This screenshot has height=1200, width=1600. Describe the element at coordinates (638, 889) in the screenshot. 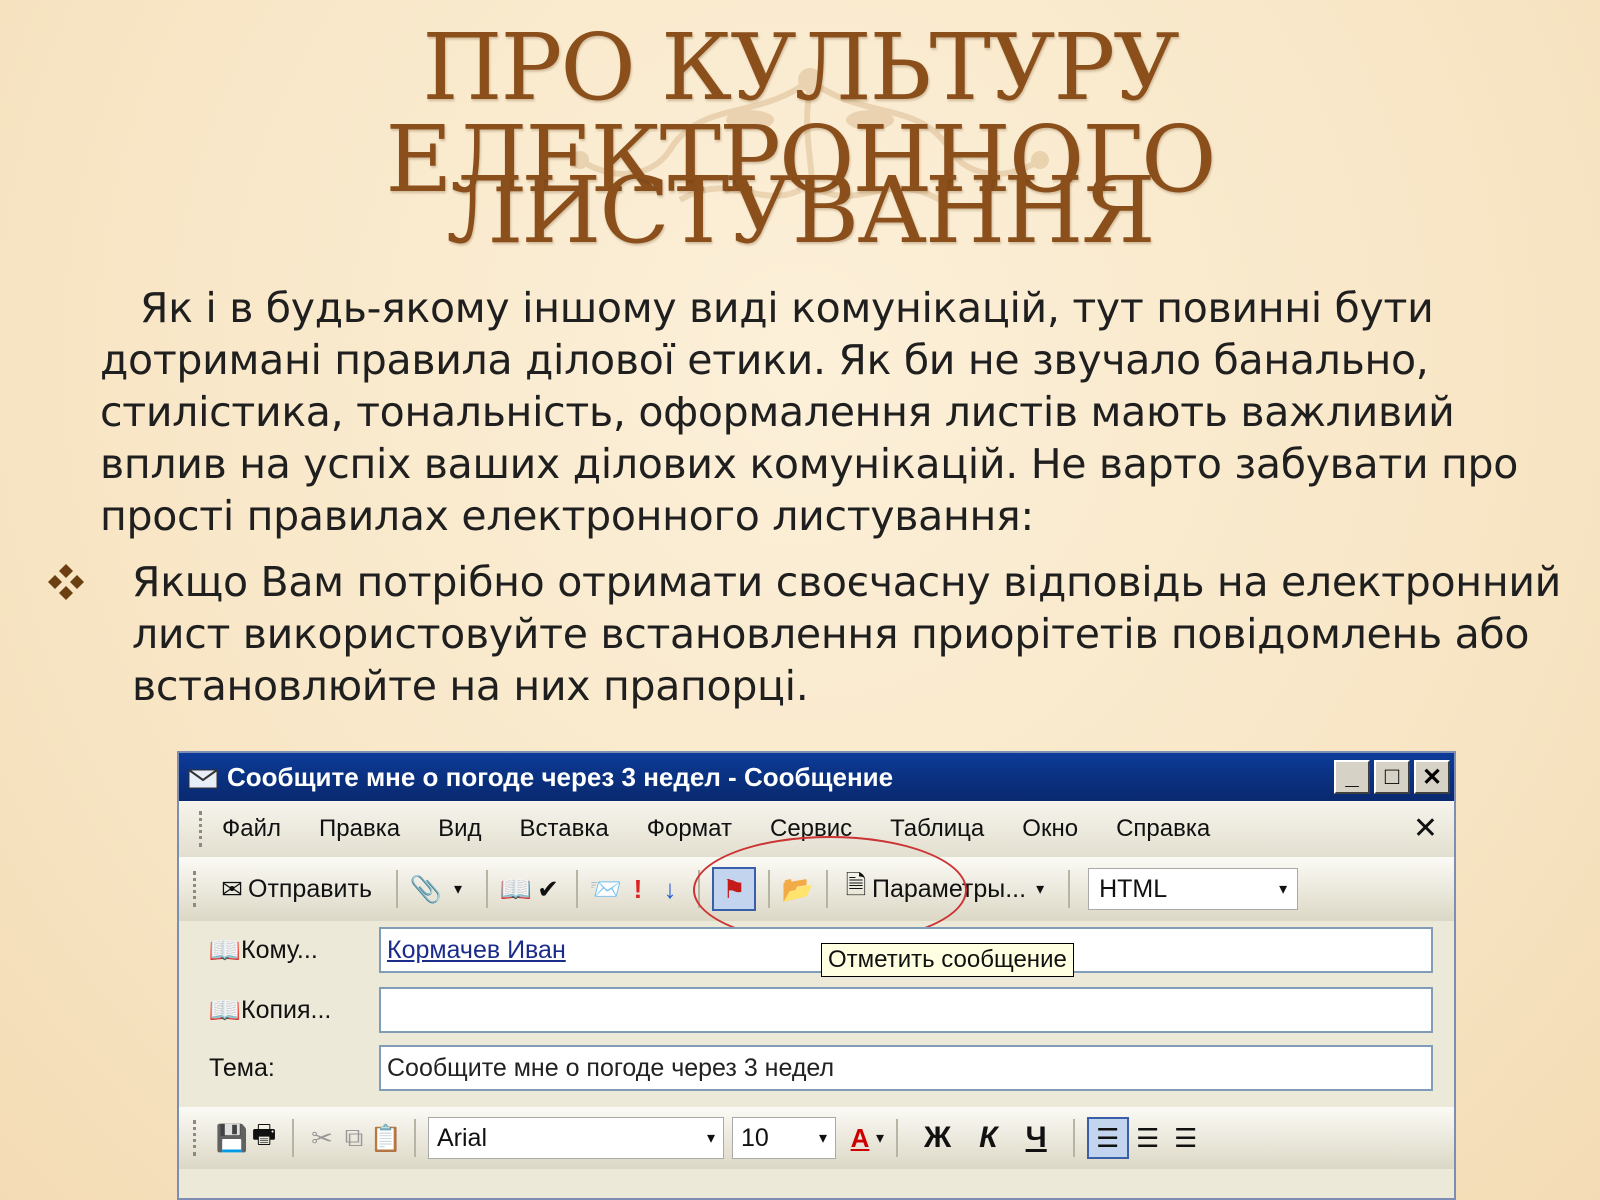

I see `high-importance-icon: !` at that location.